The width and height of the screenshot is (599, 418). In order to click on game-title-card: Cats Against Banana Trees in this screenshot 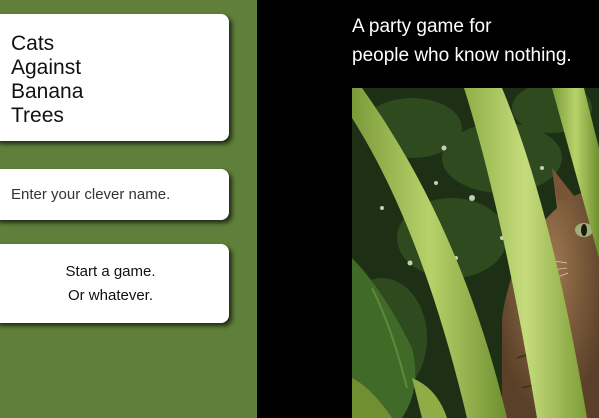, I will do `click(114, 77)`.